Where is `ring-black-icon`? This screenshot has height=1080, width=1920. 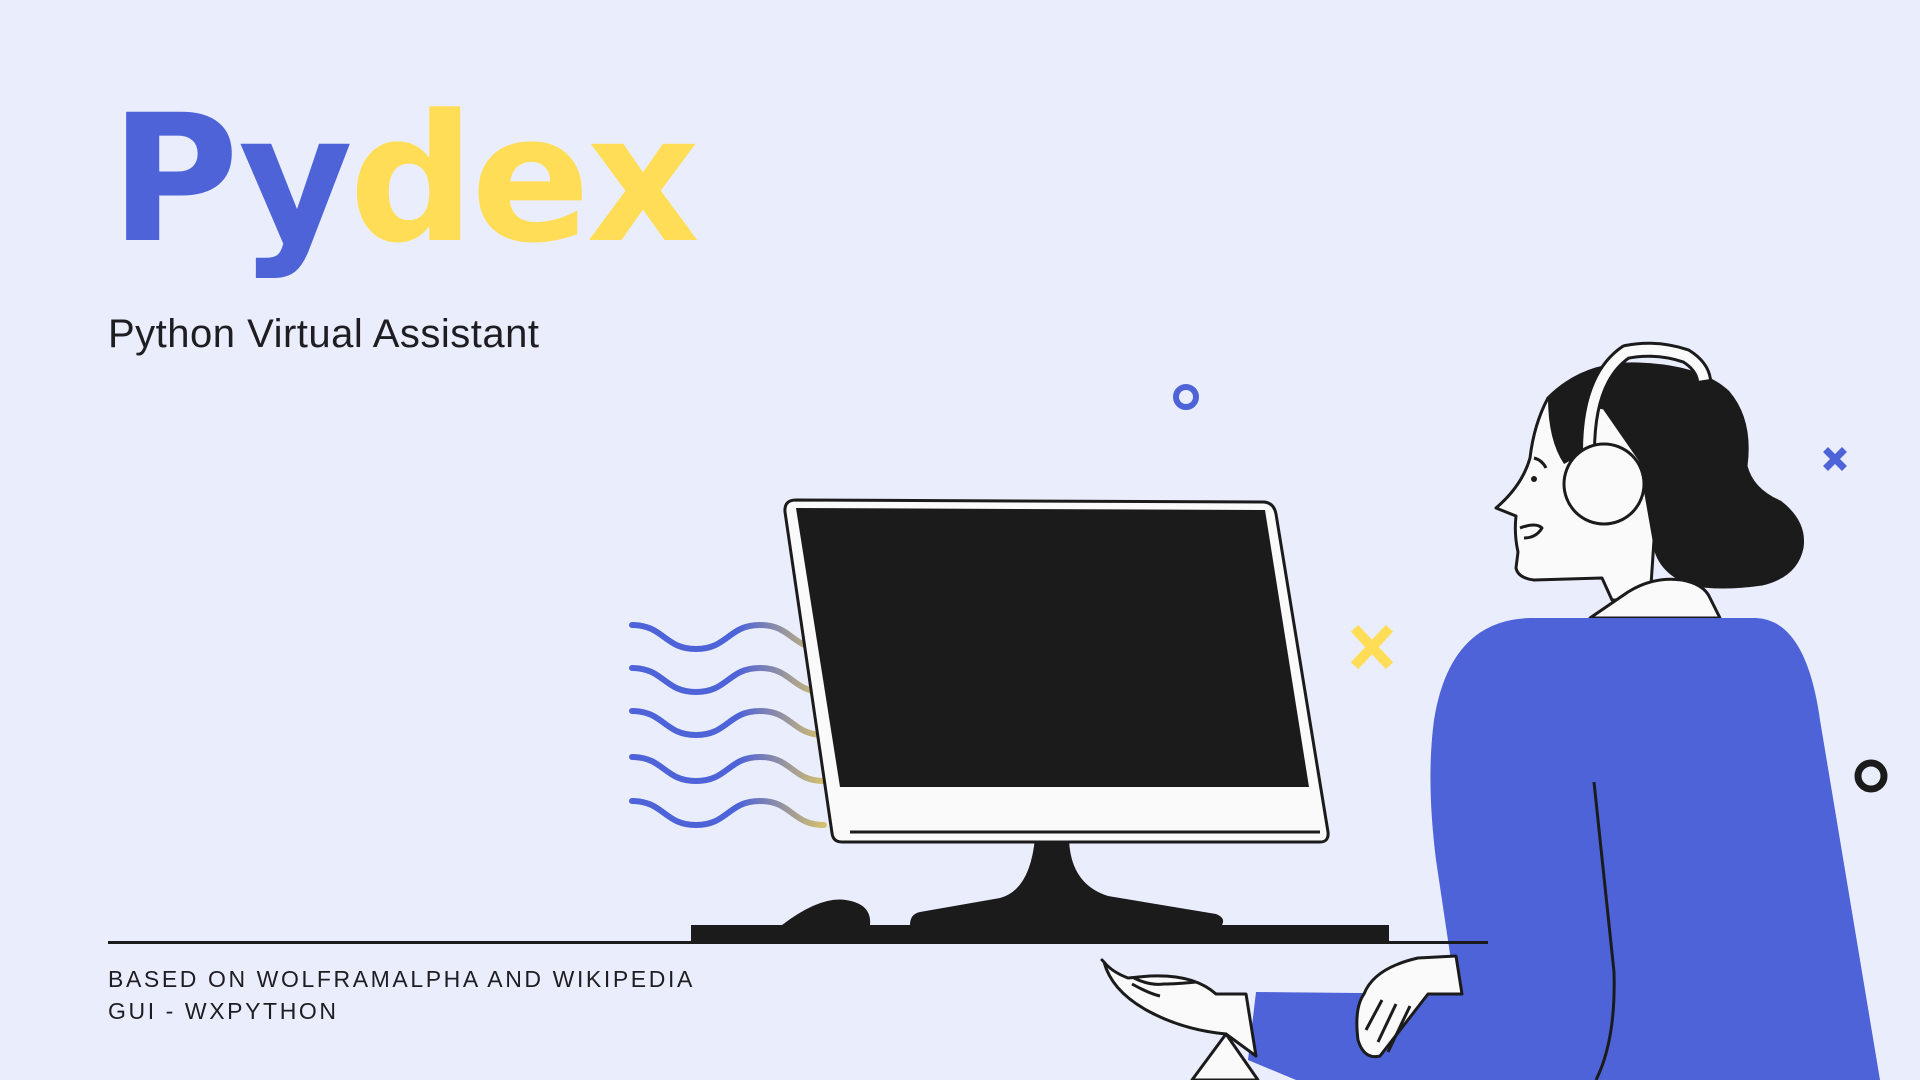
ring-black-icon is located at coordinates (1871, 776).